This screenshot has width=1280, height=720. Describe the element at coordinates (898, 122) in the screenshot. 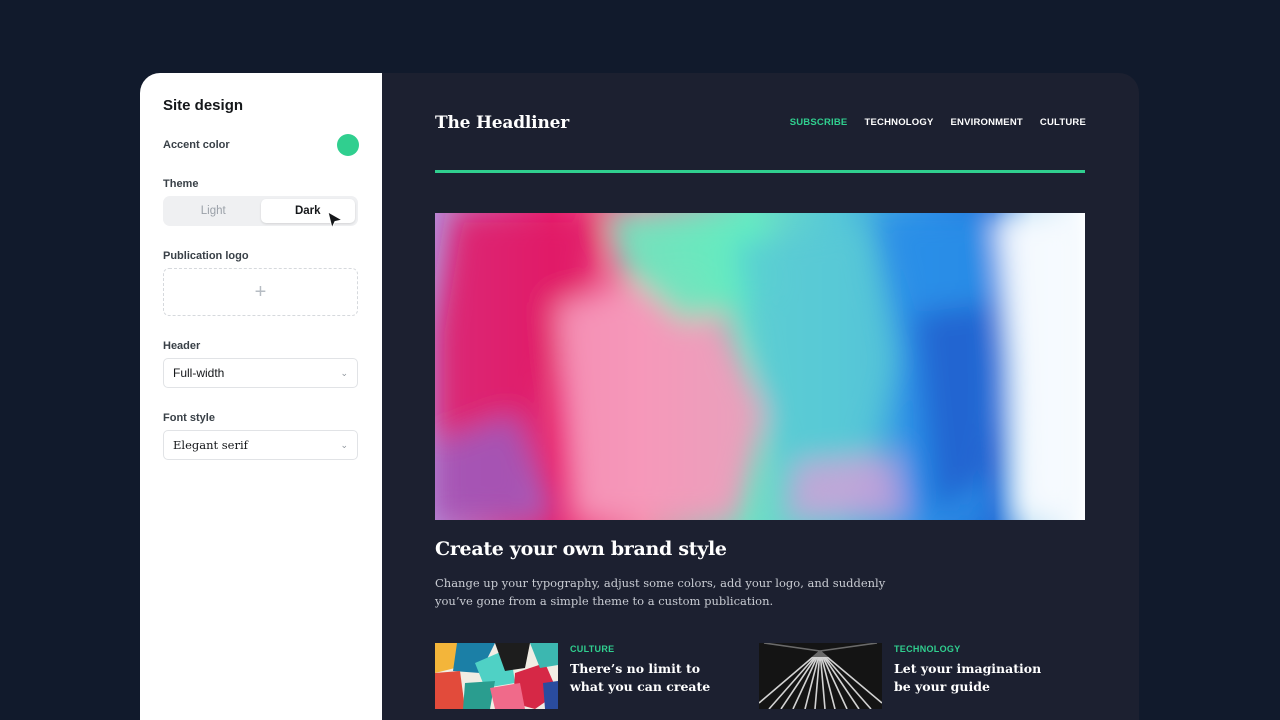

I see `nav-technology: TECHNOLOGY` at that location.